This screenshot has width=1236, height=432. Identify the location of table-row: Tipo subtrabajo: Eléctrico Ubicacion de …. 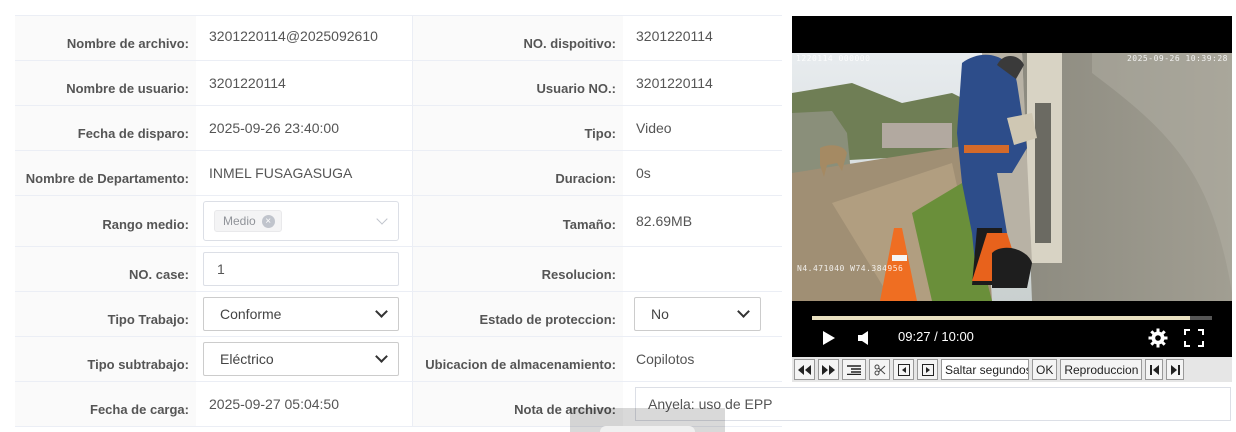
(398, 359).